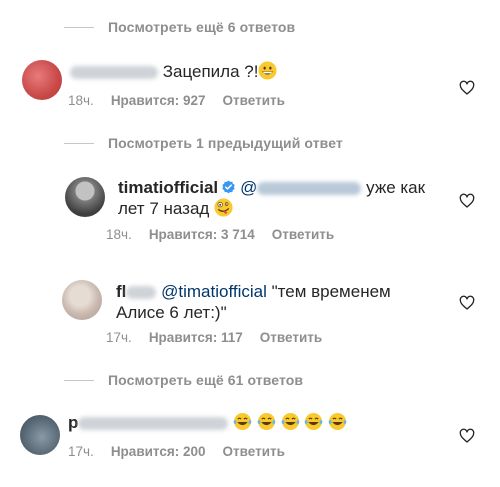 Image resolution: width=500 pixels, height=487 pixels. Describe the element at coordinates (168, 187) in the screenshot. I see `username: timatiofficial` at that location.